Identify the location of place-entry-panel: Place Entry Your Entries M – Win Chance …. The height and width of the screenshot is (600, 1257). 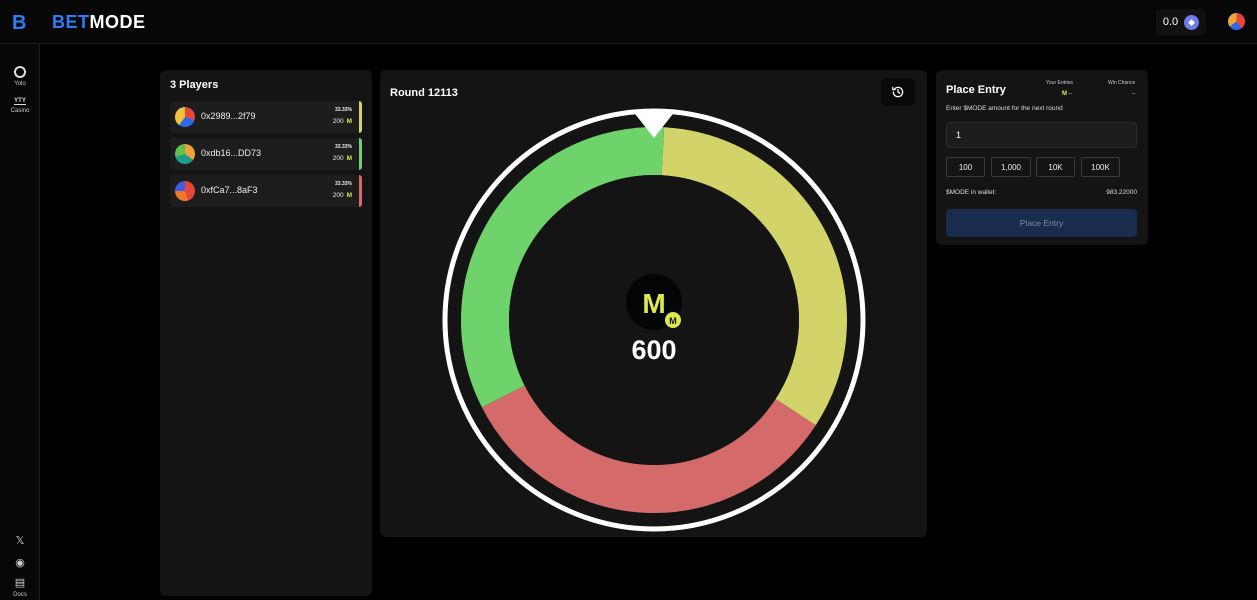
(1042, 157).